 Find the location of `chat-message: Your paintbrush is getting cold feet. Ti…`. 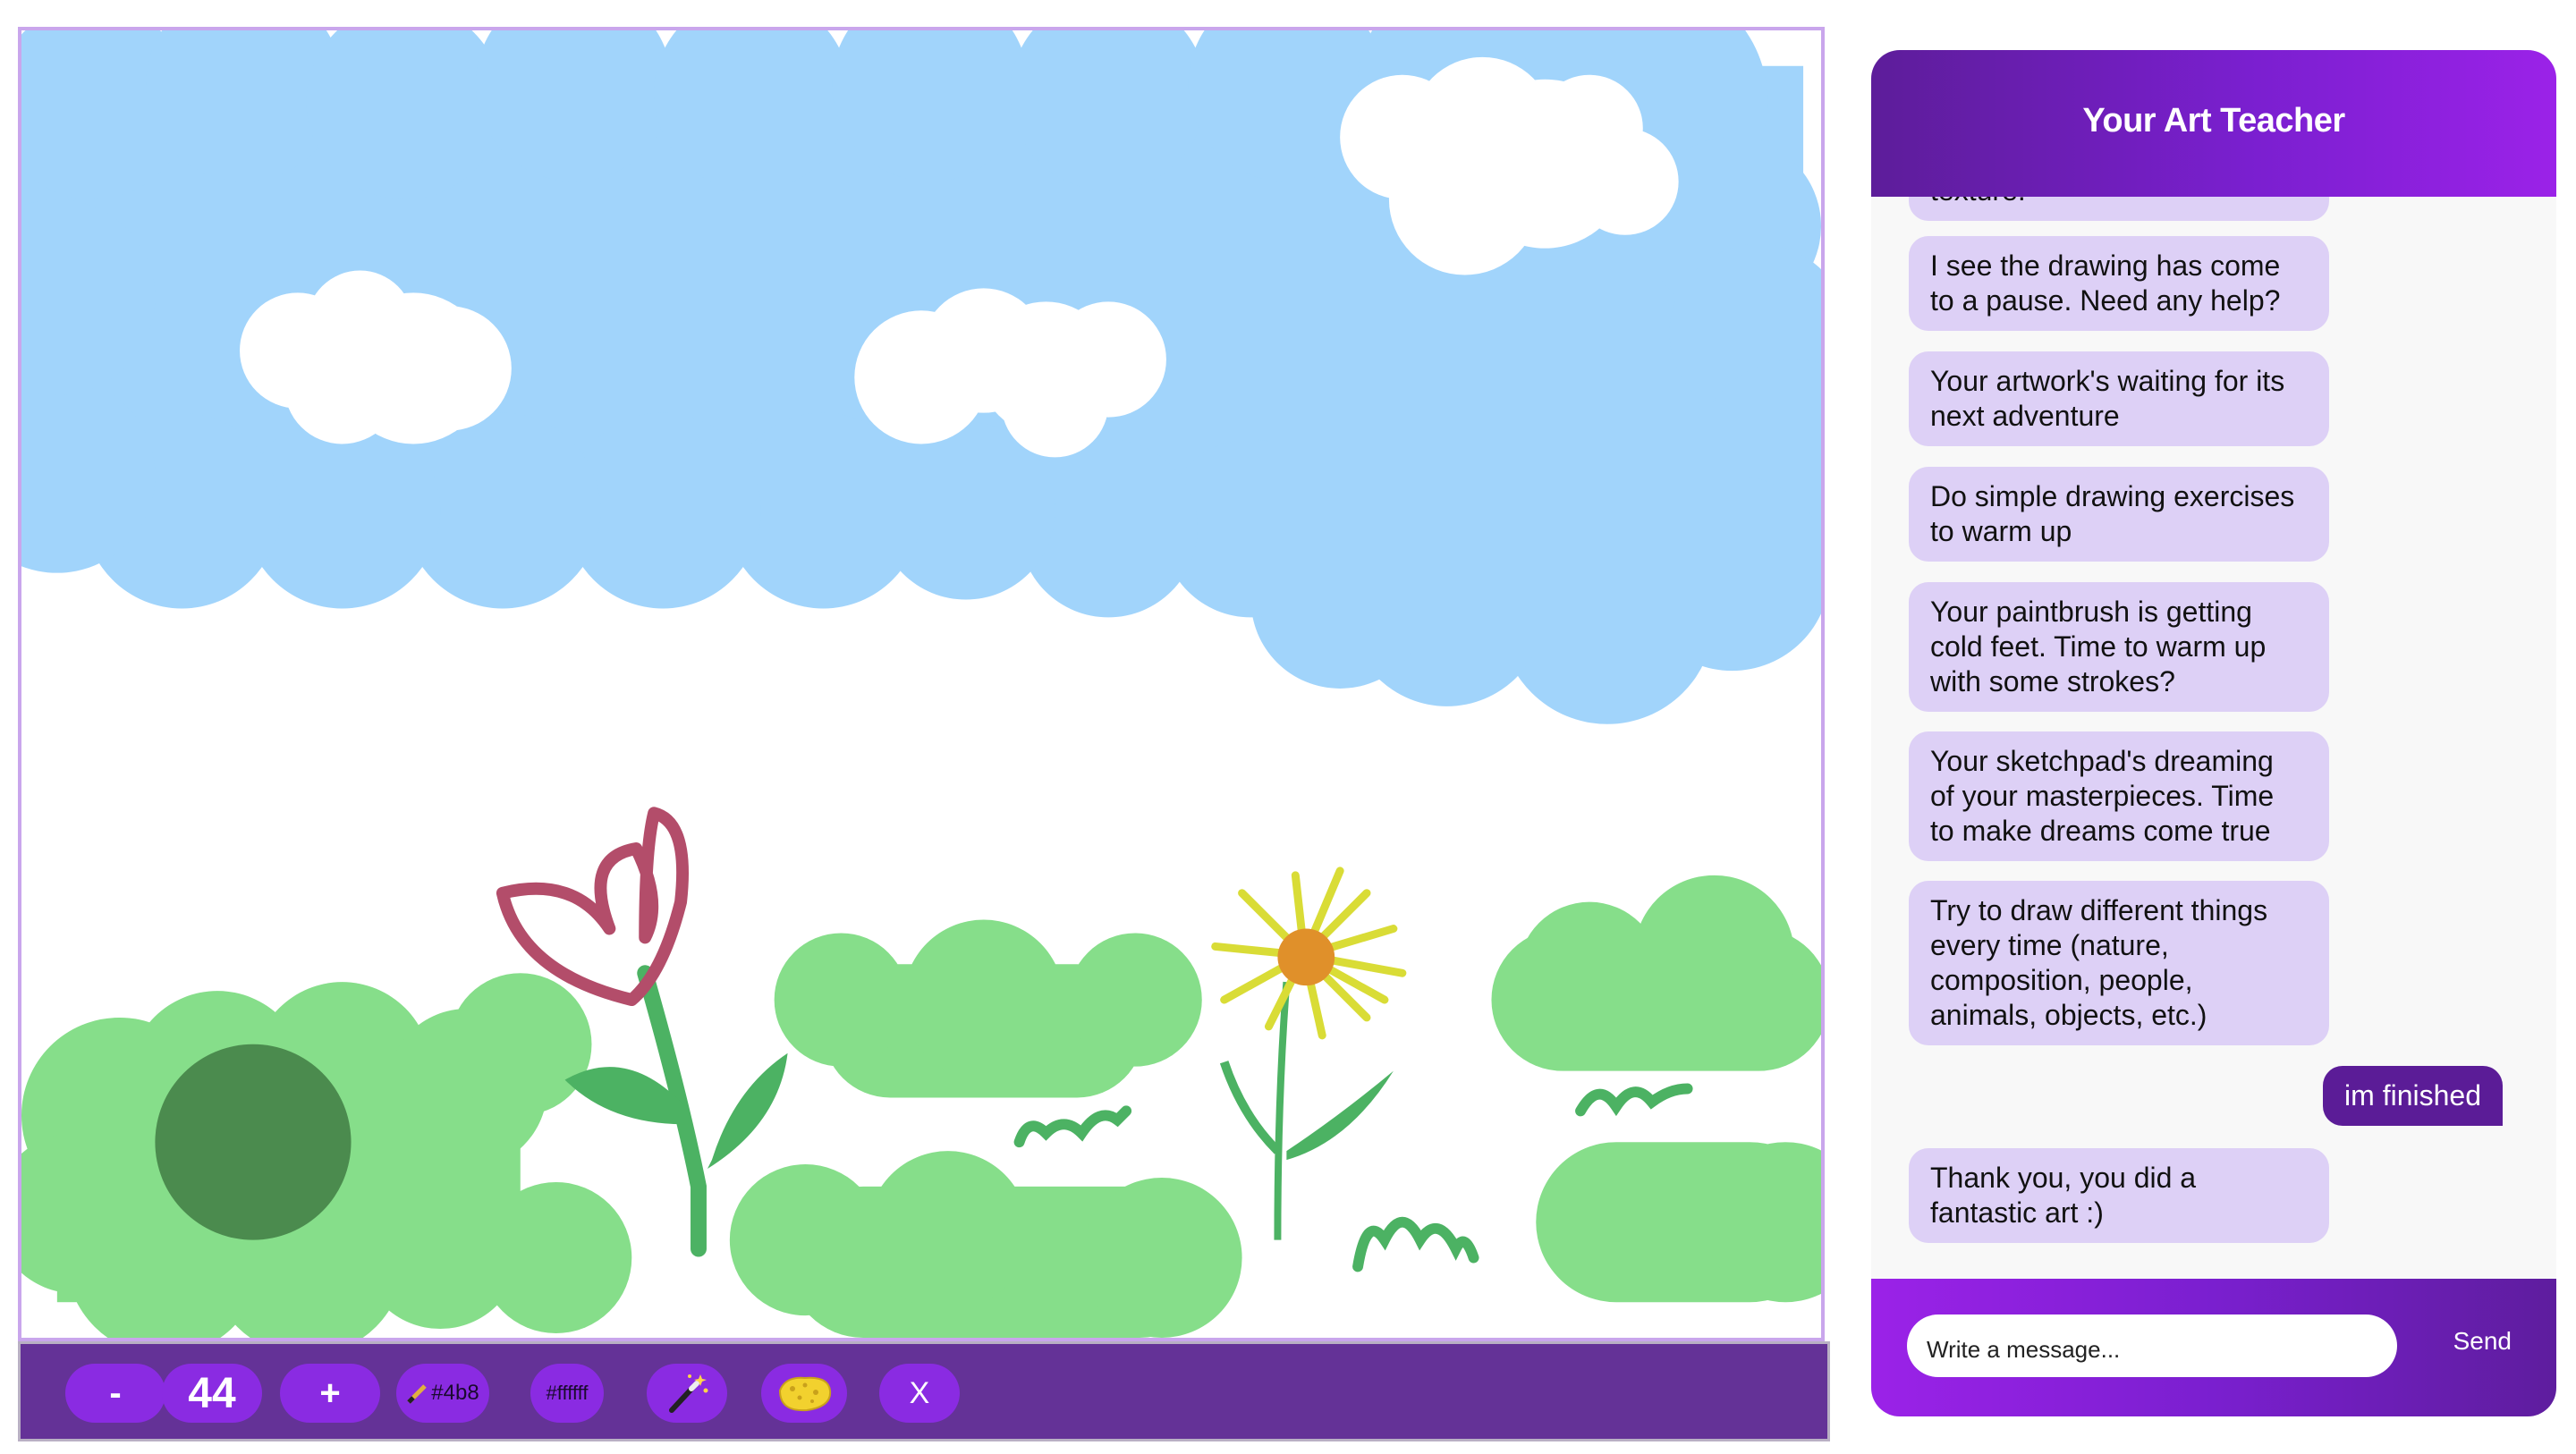

chat-message: Your paintbrush is getting cold feet. Ti… is located at coordinates (2119, 647).